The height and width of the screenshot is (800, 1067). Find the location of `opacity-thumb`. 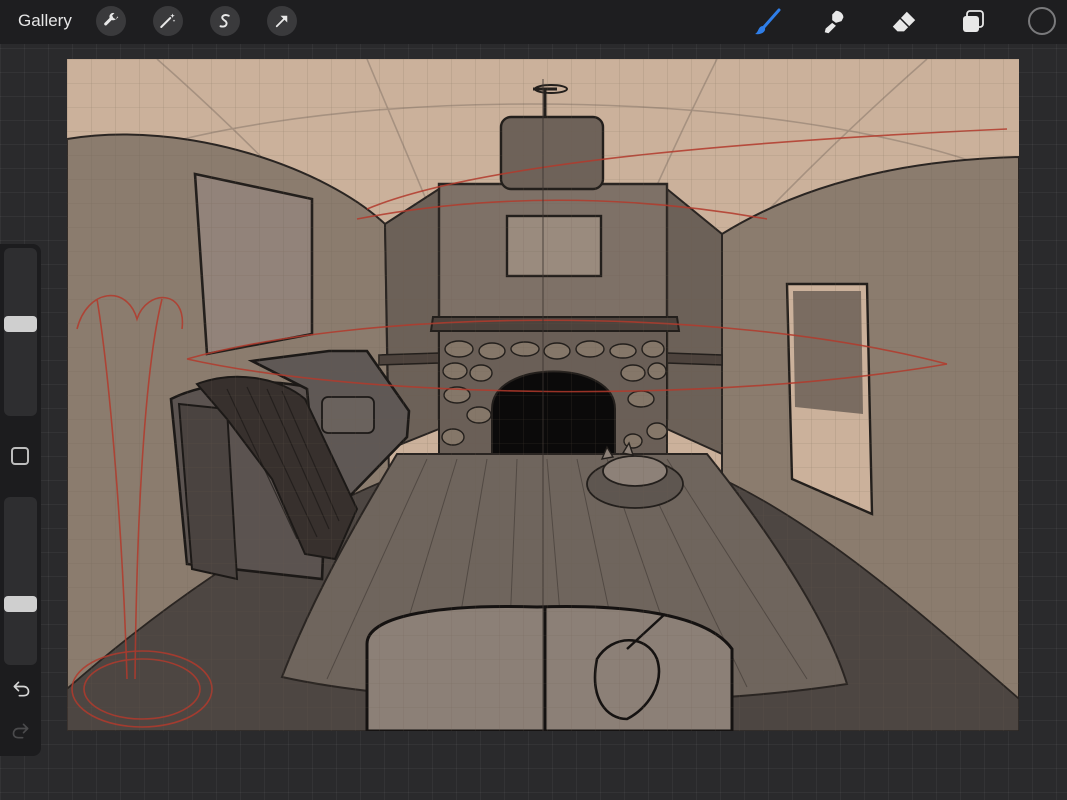

opacity-thumb is located at coordinates (20, 603).